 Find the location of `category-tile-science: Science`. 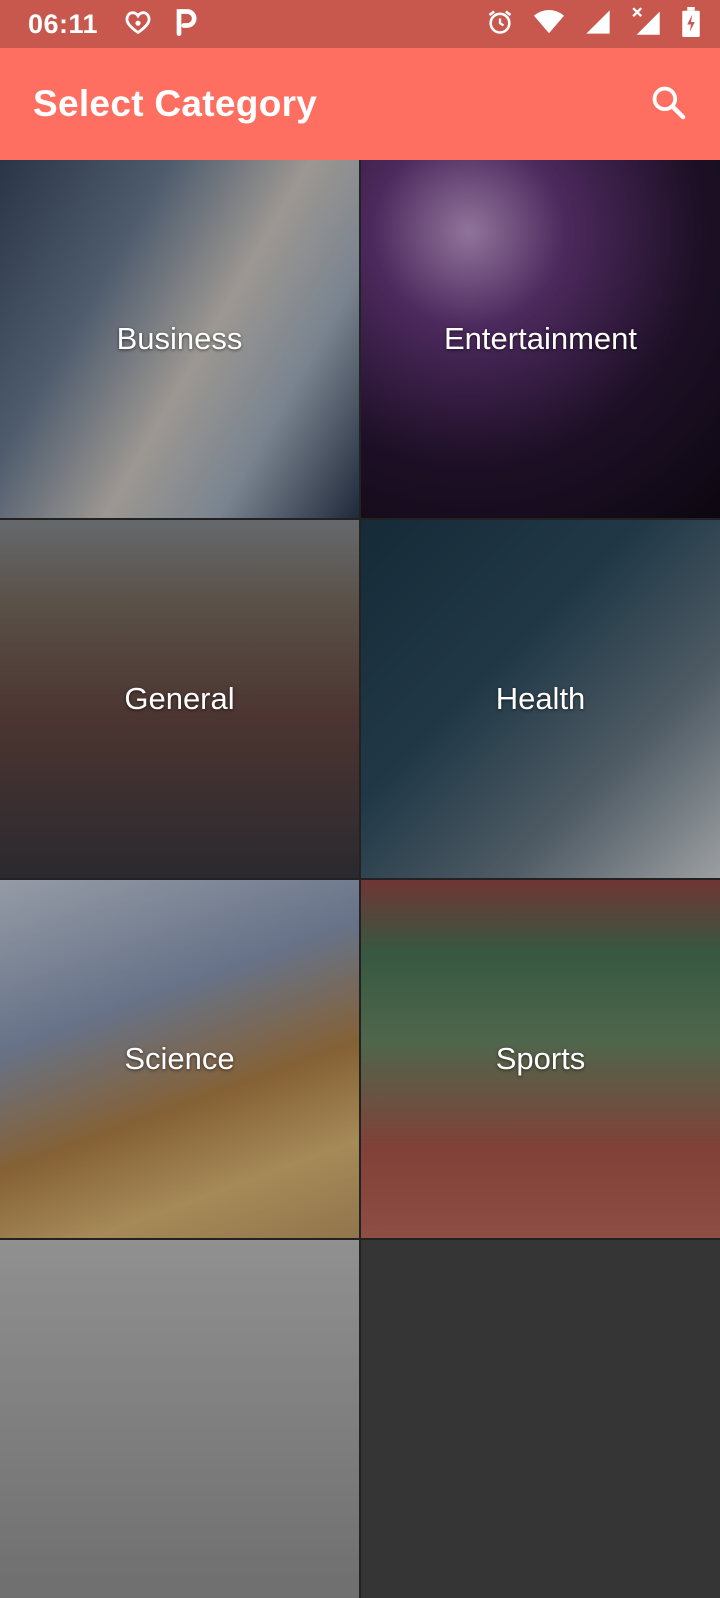

category-tile-science: Science is located at coordinates (179, 1059).